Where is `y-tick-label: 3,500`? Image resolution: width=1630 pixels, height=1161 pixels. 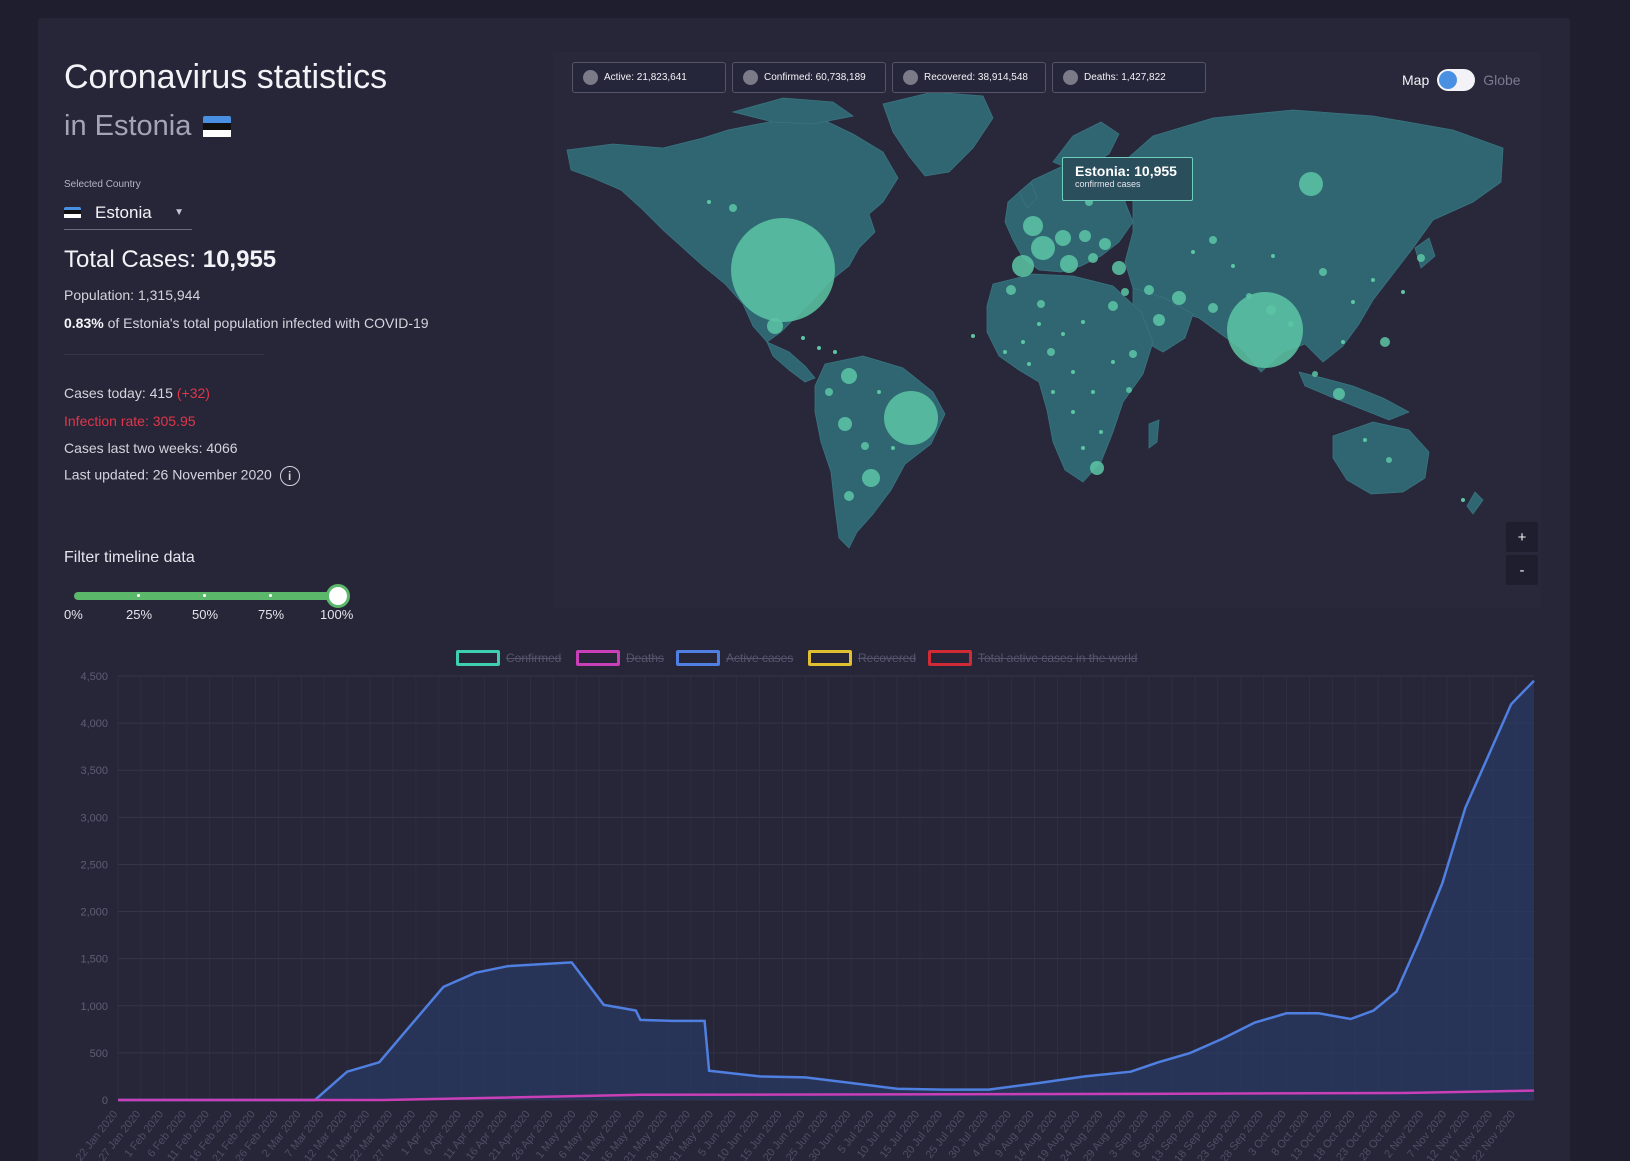 y-tick-label: 3,500 is located at coordinates (94, 771).